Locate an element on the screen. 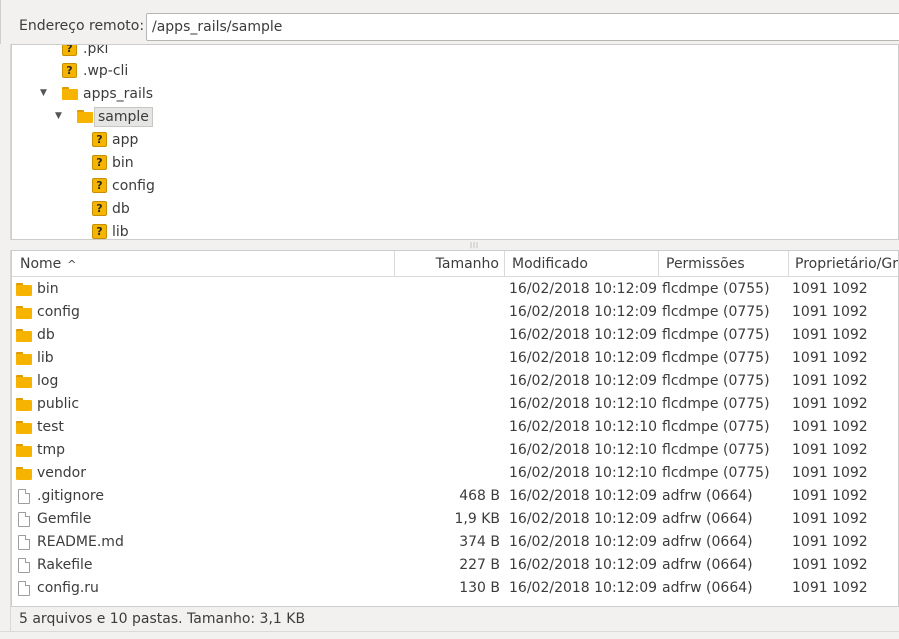 This screenshot has width=899, height=639. status-bar: 5 arquivos e 10 pastas. Tamanho: 3,1 KB is located at coordinates (455, 619).